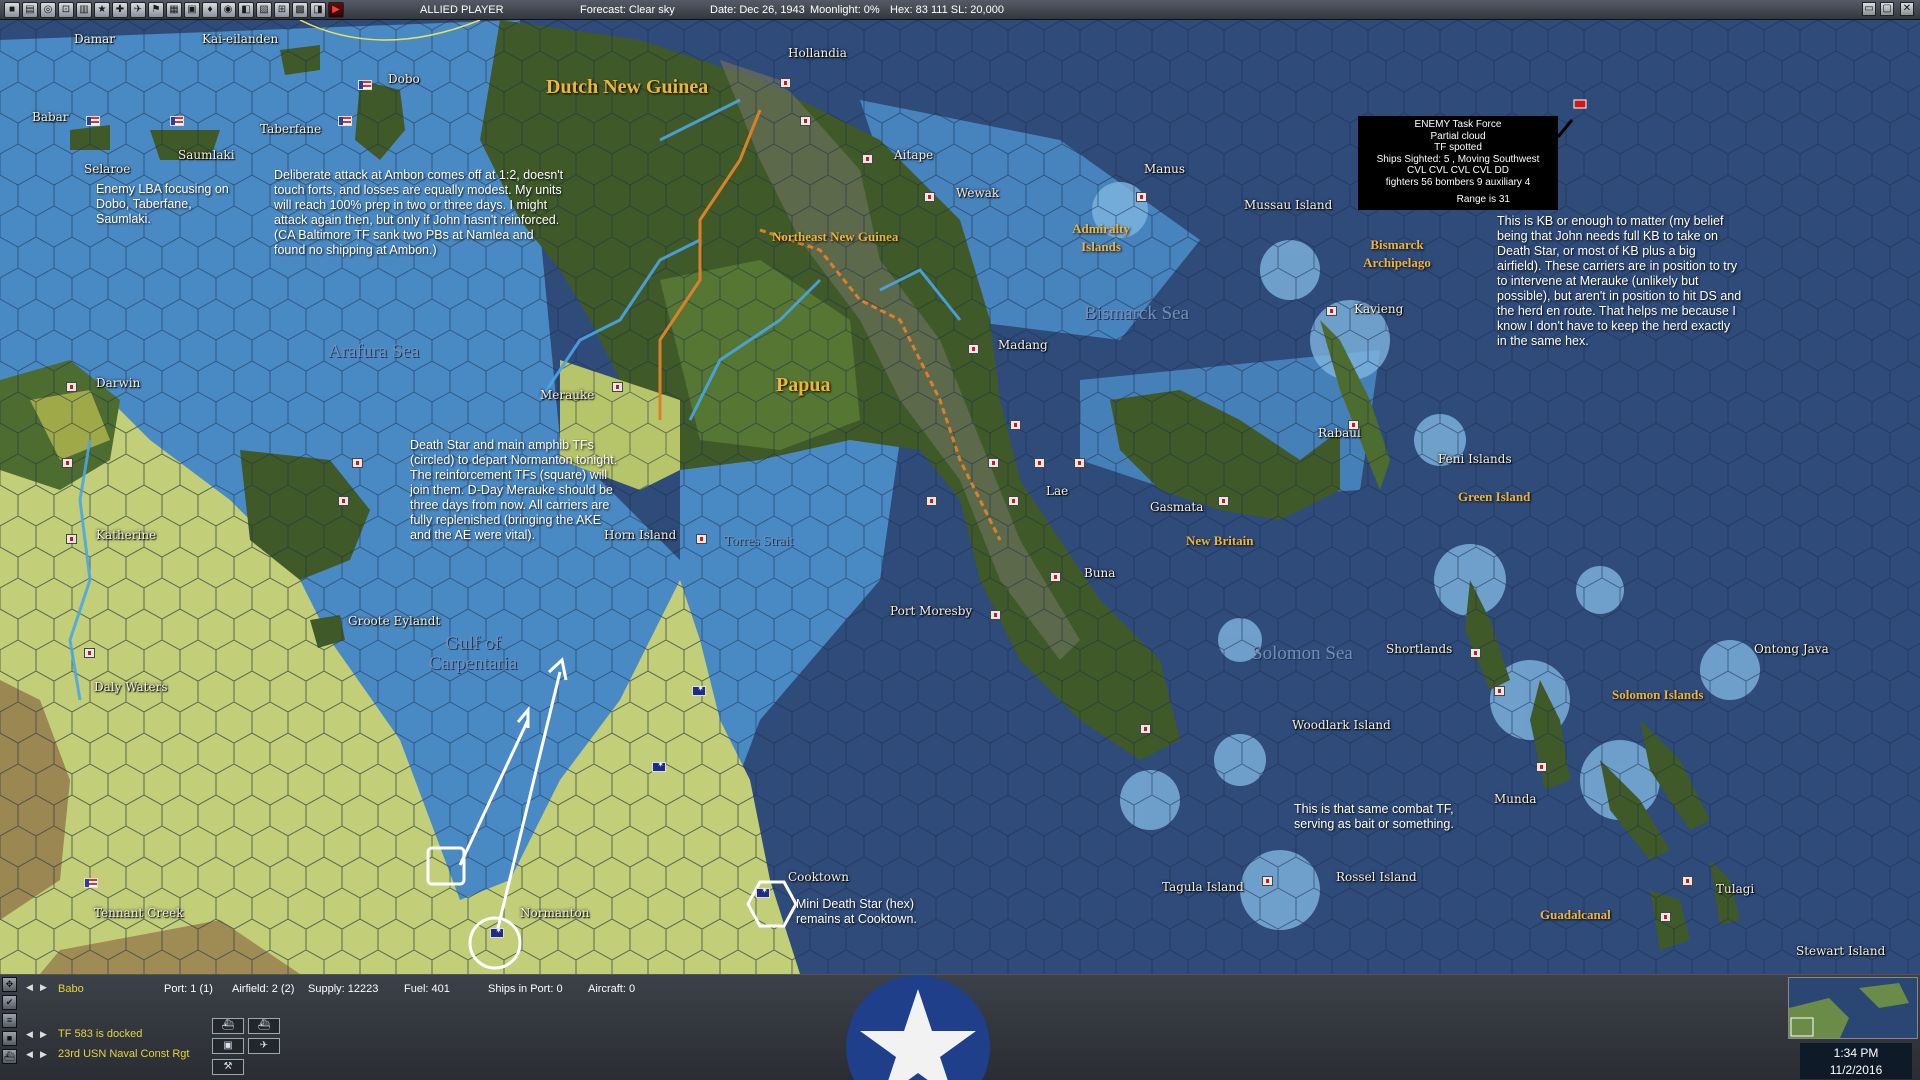 Image resolution: width=1920 pixels, height=1080 pixels. Describe the element at coordinates (818, 877) in the screenshot. I see `place-label: Cooktown` at that location.